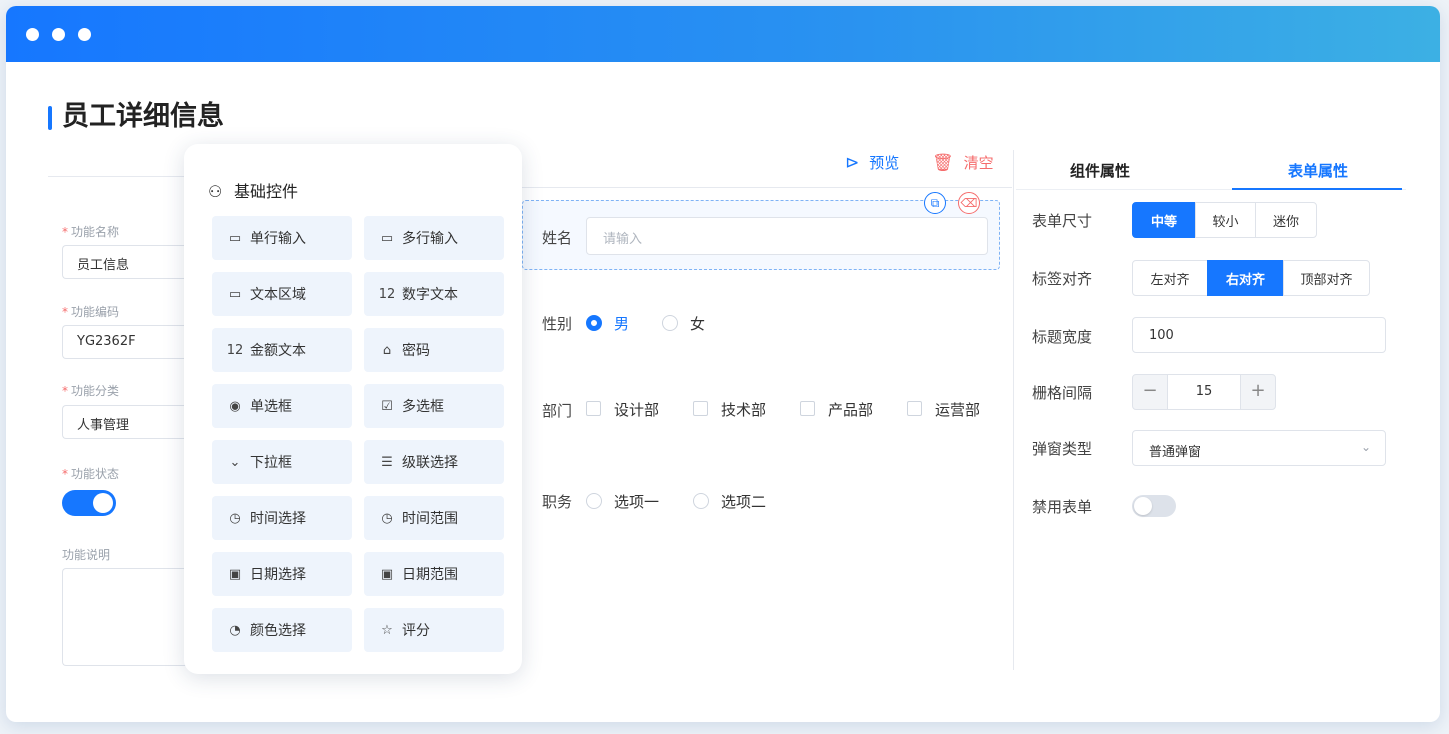 The height and width of the screenshot is (734, 1449). Describe the element at coordinates (215, 191) in the screenshot. I see `puzzle-icon: ⚇` at that location.